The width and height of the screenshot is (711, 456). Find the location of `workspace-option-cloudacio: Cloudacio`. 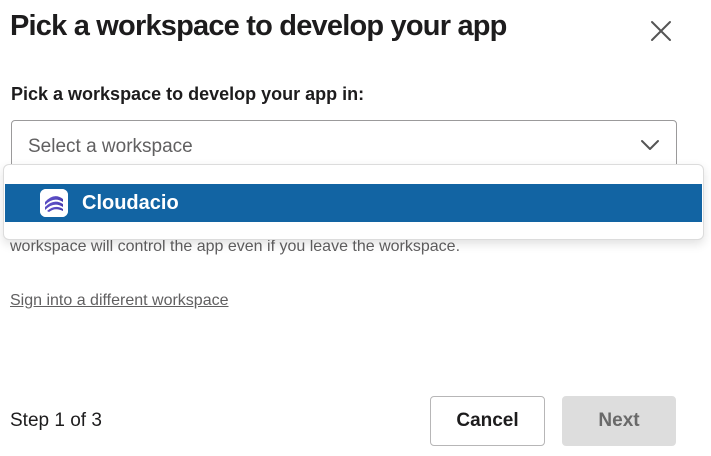

workspace-option-cloudacio: Cloudacio is located at coordinates (353, 203).